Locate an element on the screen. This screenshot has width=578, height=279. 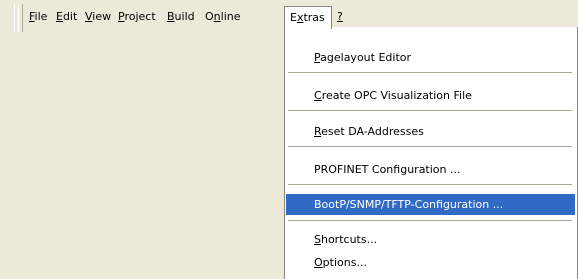
menu-build: Build is located at coordinates (181, 16).